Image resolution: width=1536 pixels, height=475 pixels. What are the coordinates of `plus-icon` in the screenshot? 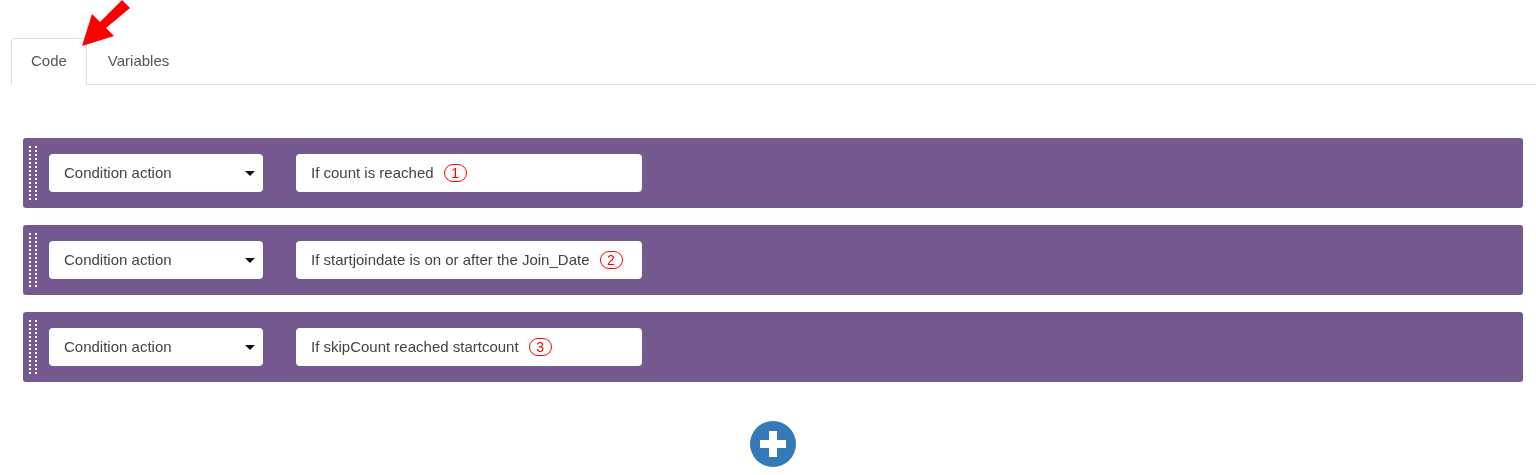 It's located at (773, 444).